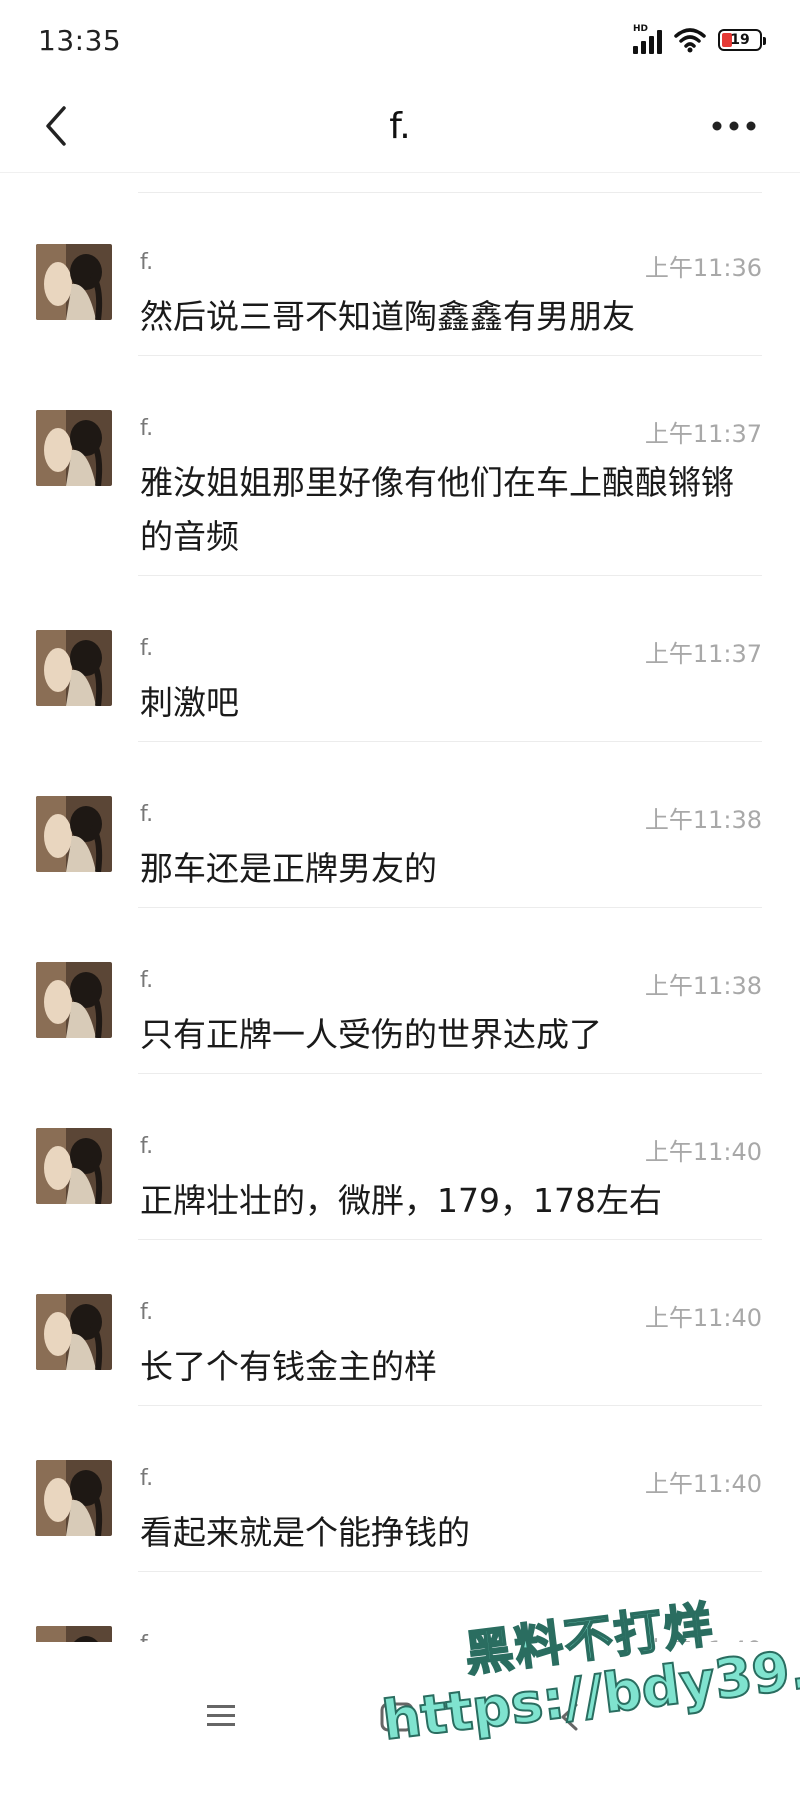 This screenshot has width=800, height=1795. Describe the element at coordinates (80, 40) in the screenshot. I see `status-time: 13:35` at that location.